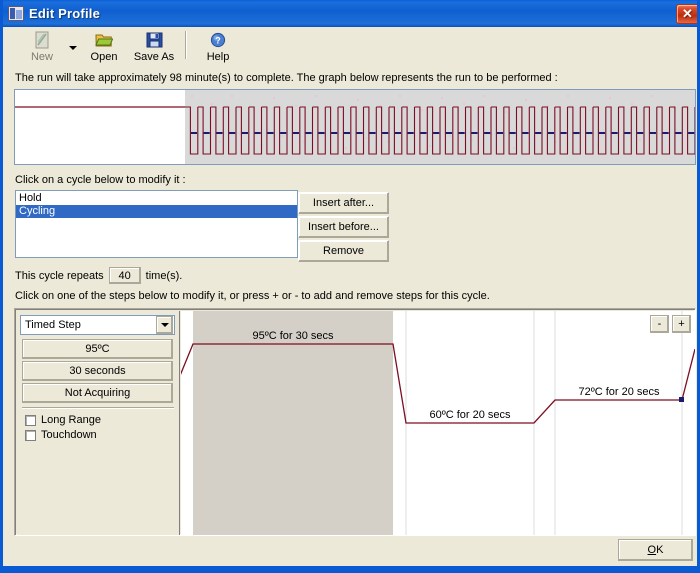  Describe the element at coordinates (98, 408) in the screenshot. I see `step-options-divider` at that location.